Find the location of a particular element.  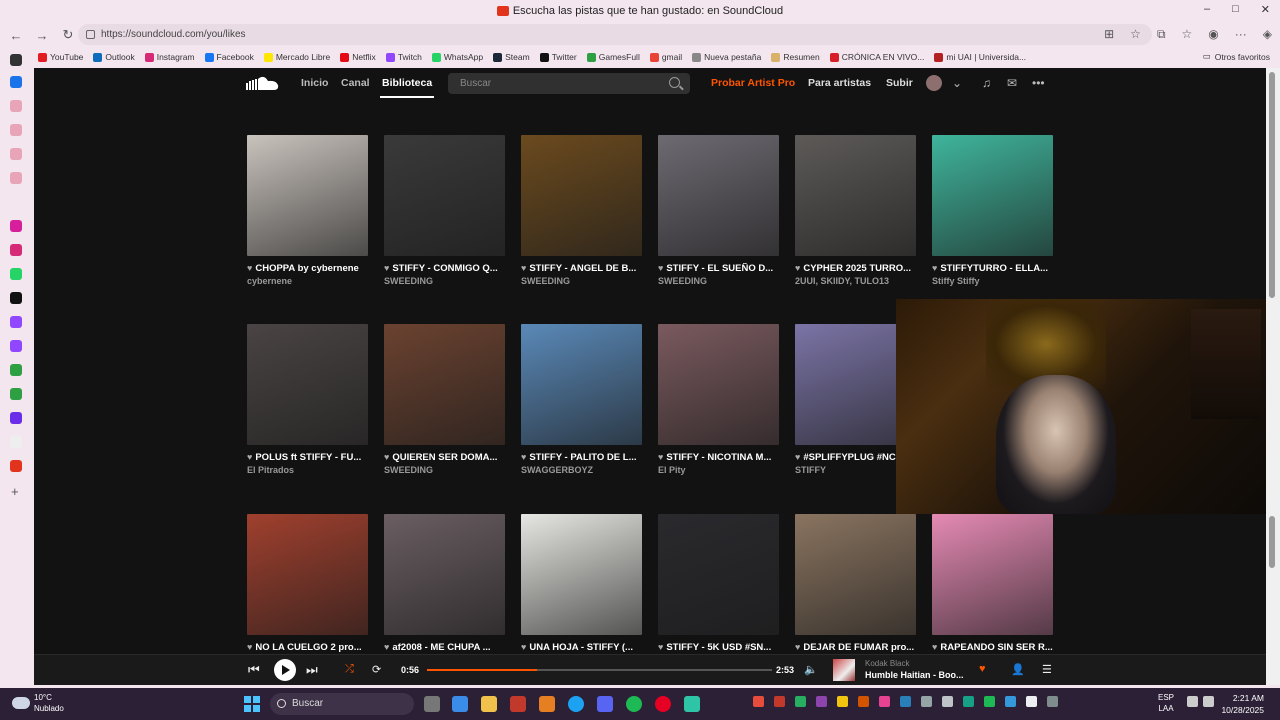

bookmark-item: Outlook is located at coordinates (114, 57).